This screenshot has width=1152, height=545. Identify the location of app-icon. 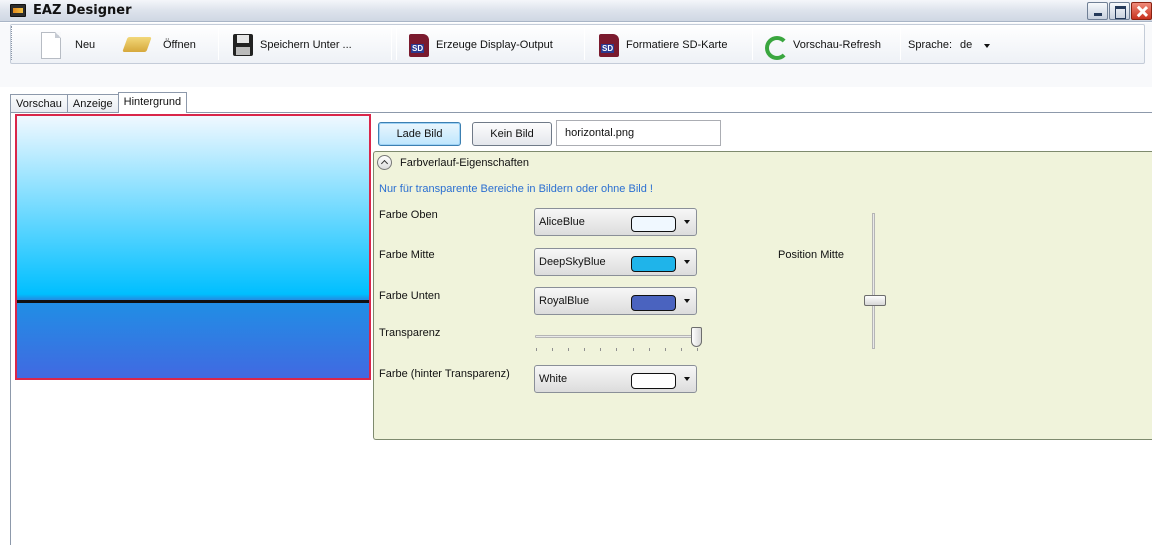
(18, 10).